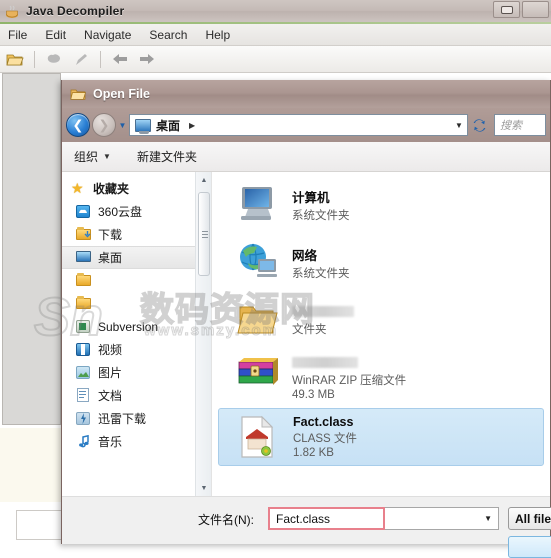  I want to click on refresh-icon, so click(479, 125).